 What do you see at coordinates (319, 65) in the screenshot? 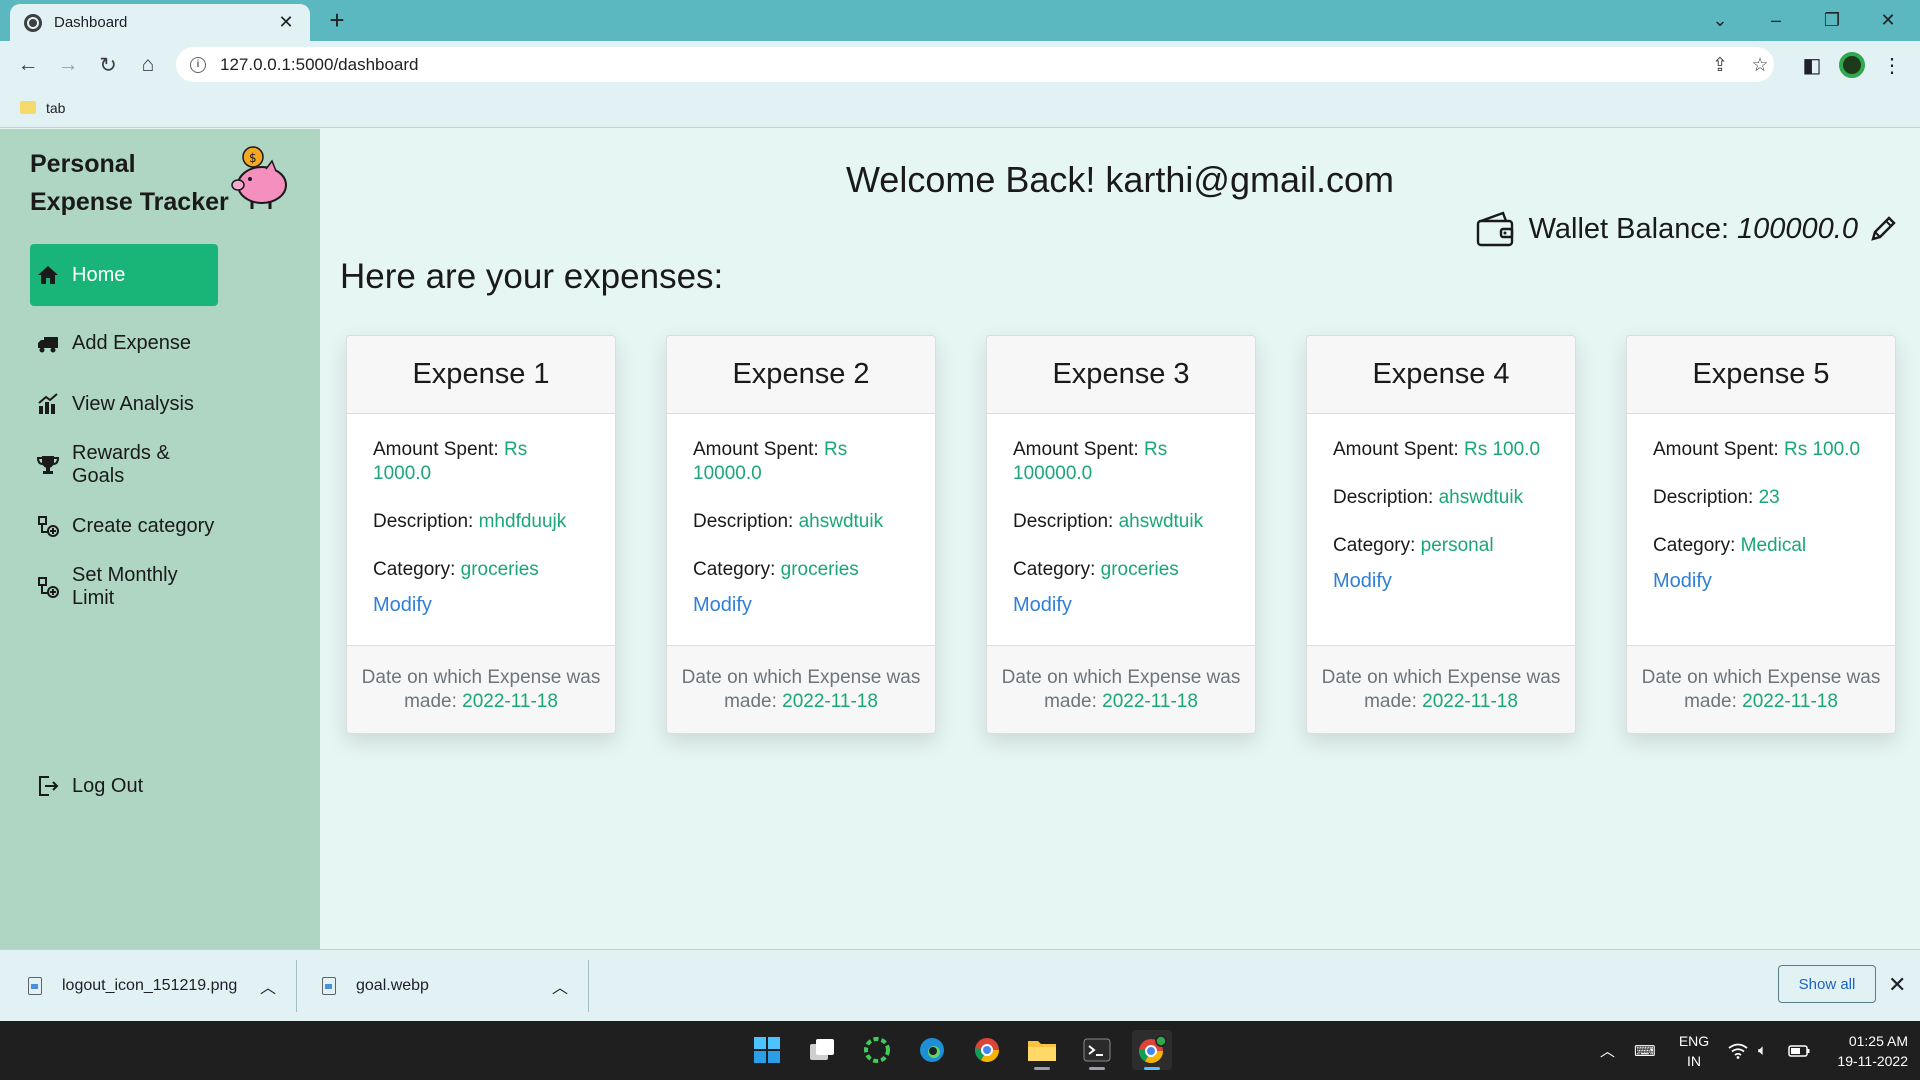
I see `url-text: 127.0.0.1:5000/dashboard` at bounding box center [319, 65].